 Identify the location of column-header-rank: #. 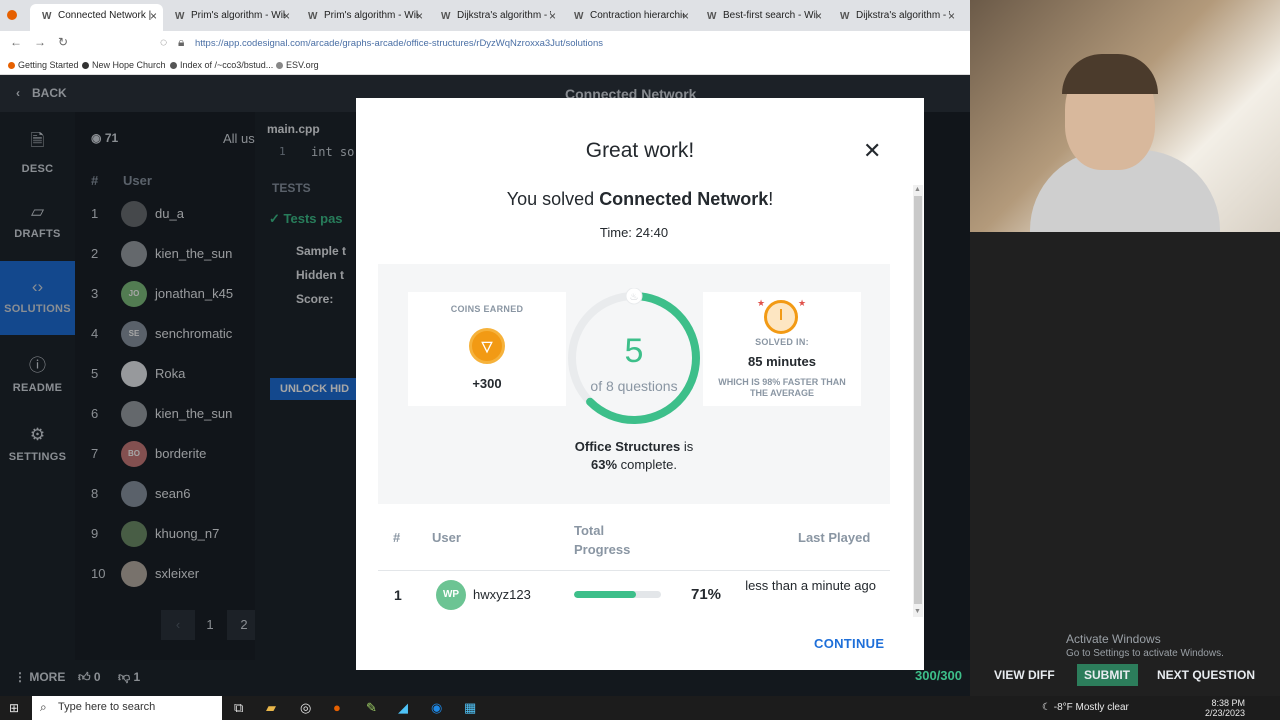
(397, 537).